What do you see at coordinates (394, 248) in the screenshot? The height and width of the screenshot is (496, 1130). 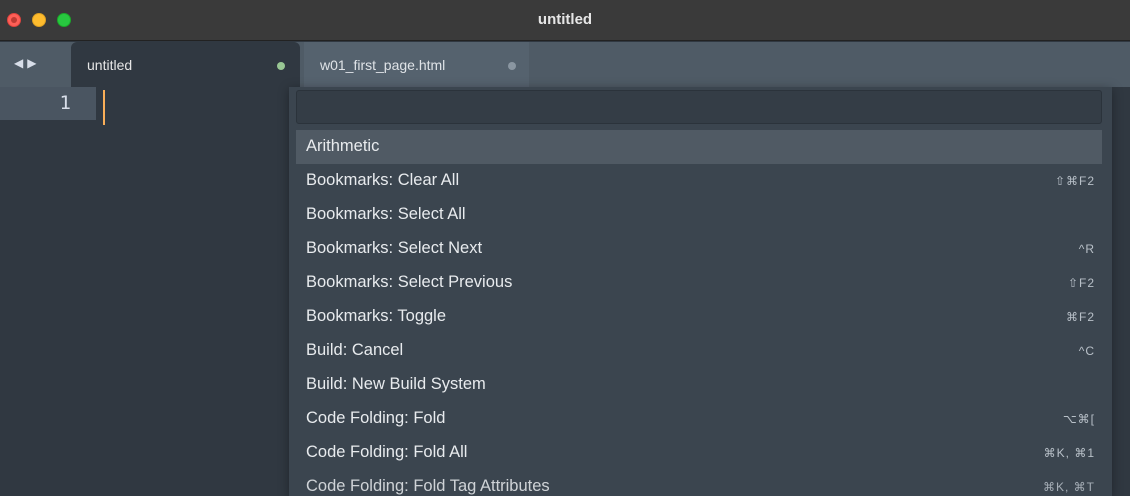 I see `command-label: Bookmarks: Select Next` at bounding box center [394, 248].